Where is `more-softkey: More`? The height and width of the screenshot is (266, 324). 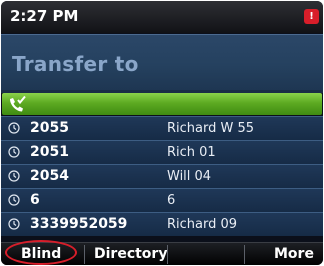 more-softkey: More is located at coordinates (294, 254).